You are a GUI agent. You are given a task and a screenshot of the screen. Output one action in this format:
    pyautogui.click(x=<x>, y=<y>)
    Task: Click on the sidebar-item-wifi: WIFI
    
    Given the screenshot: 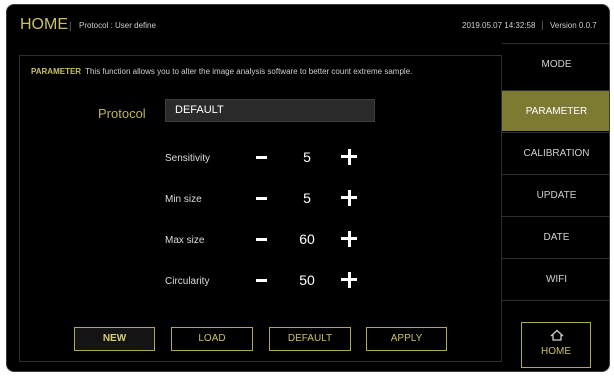 What is the action you would take?
    pyautogui.click(x=555, y=278)
    